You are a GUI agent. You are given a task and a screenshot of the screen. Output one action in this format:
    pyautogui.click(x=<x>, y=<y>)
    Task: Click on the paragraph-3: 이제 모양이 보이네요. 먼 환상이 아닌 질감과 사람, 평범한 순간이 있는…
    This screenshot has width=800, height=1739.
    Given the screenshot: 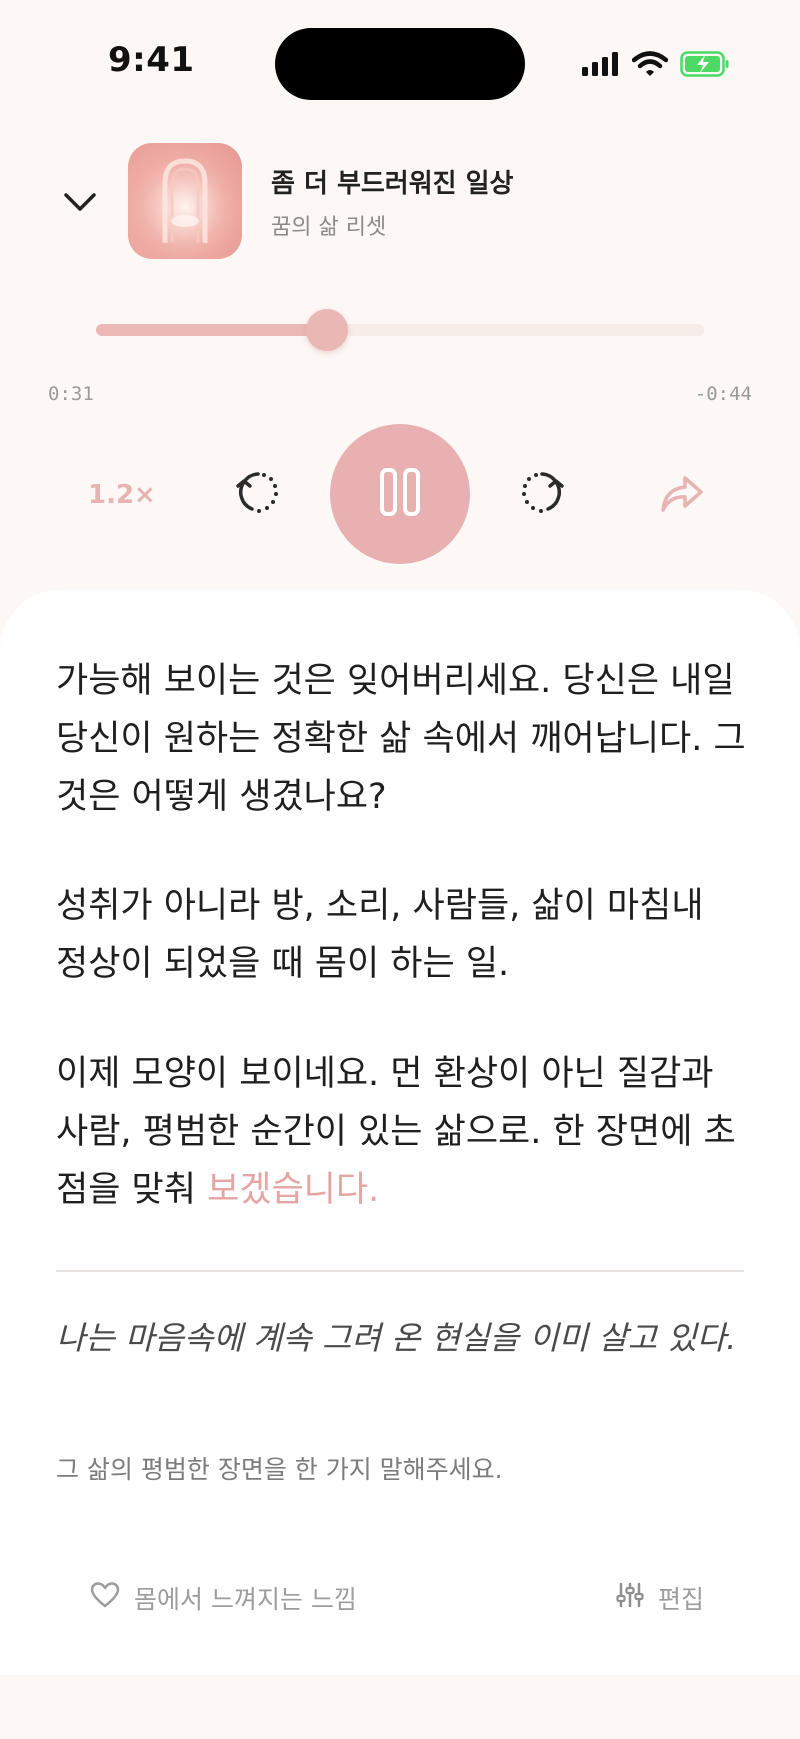 What is the action you would take?
    pyautogui.click(x=401, y=1132)
    